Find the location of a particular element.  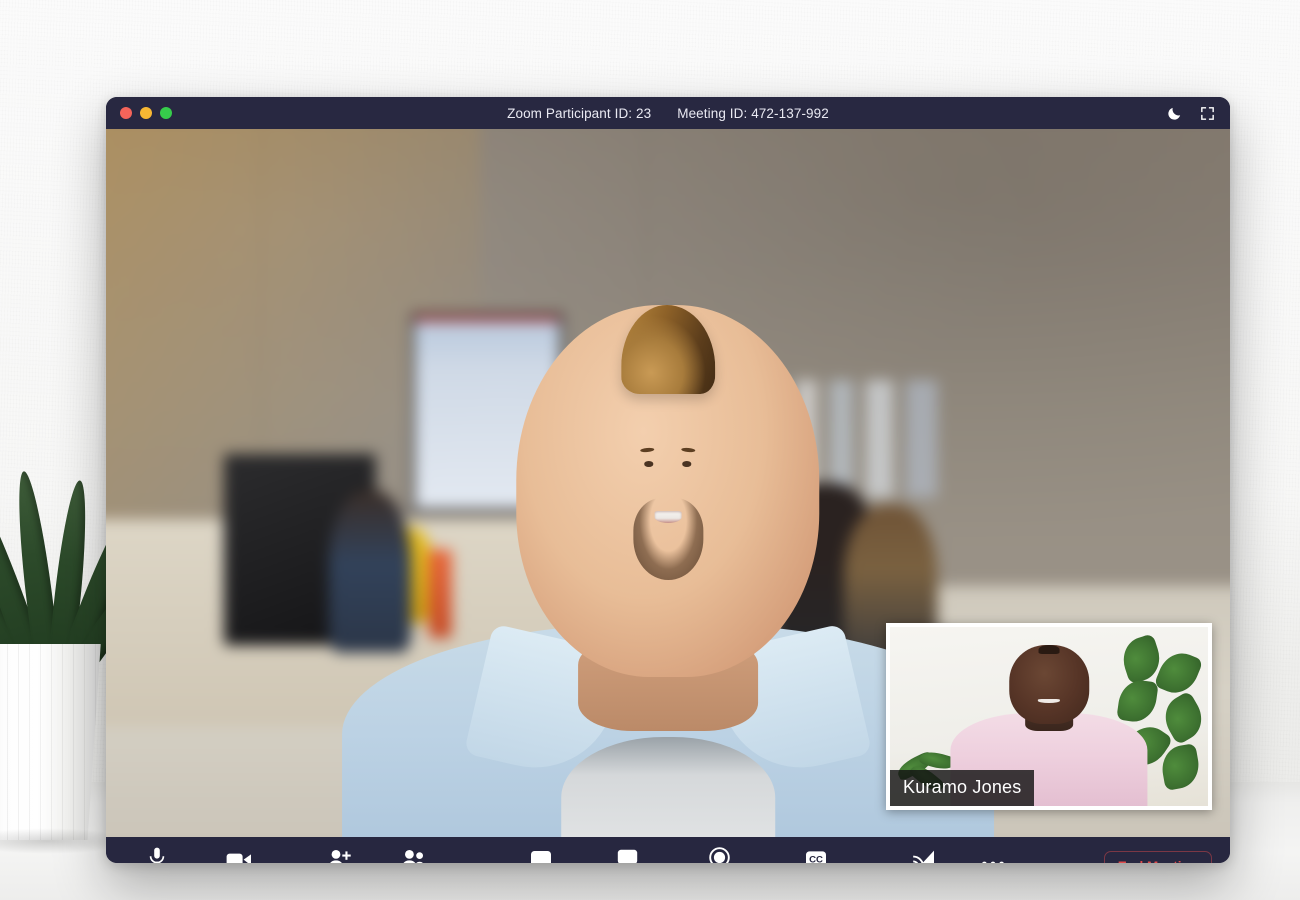

microphone-icon is located at coordinates (157, 855).